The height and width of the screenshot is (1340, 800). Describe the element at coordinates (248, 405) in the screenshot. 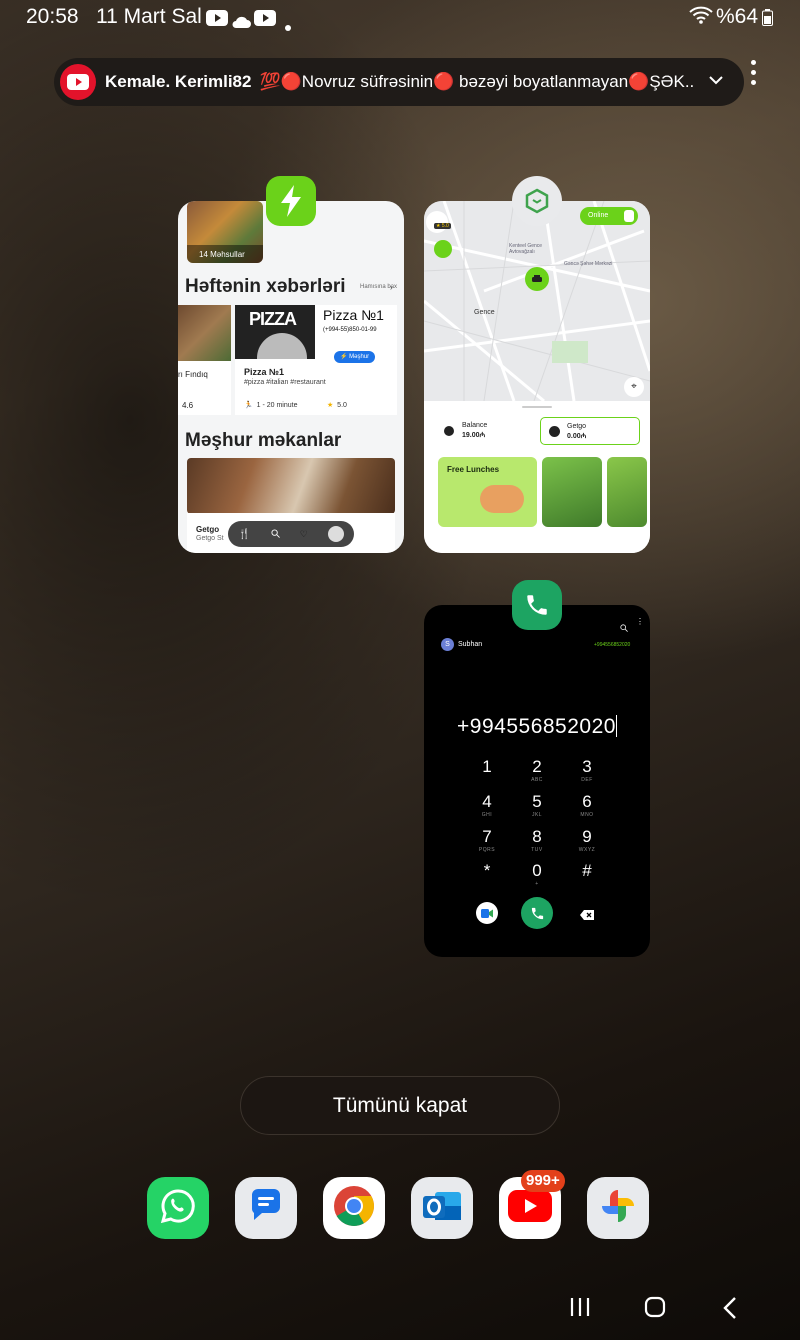

I see `courier-icon: 🏃` at that location.